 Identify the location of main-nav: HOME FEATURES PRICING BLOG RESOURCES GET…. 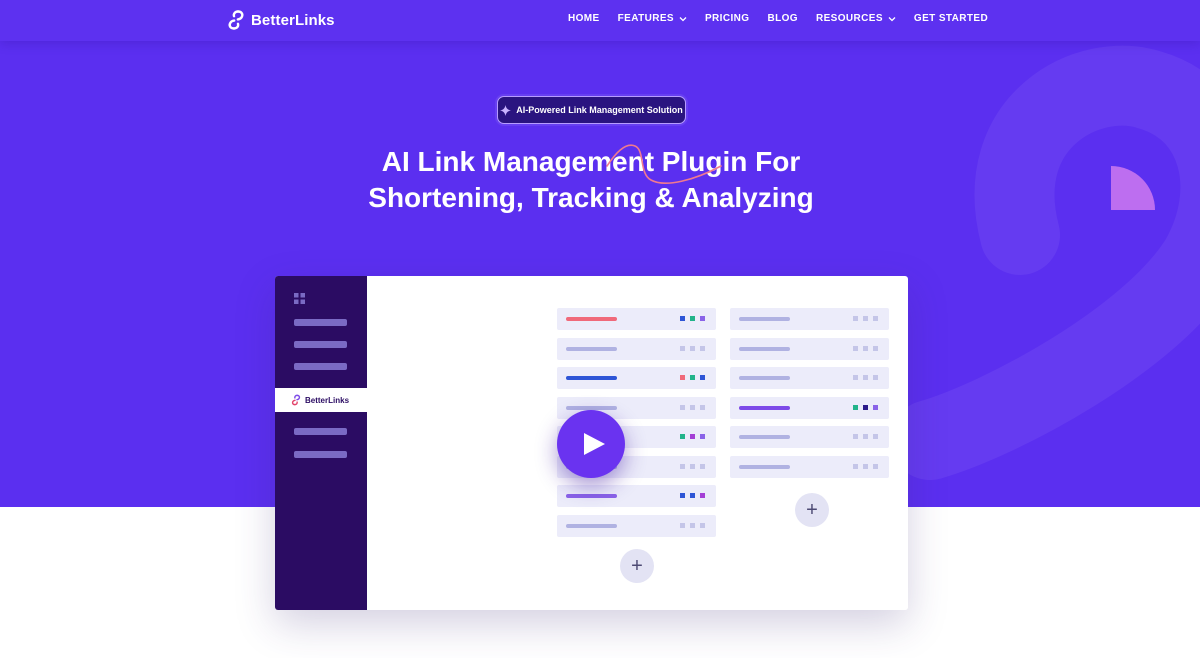
(778, 18).